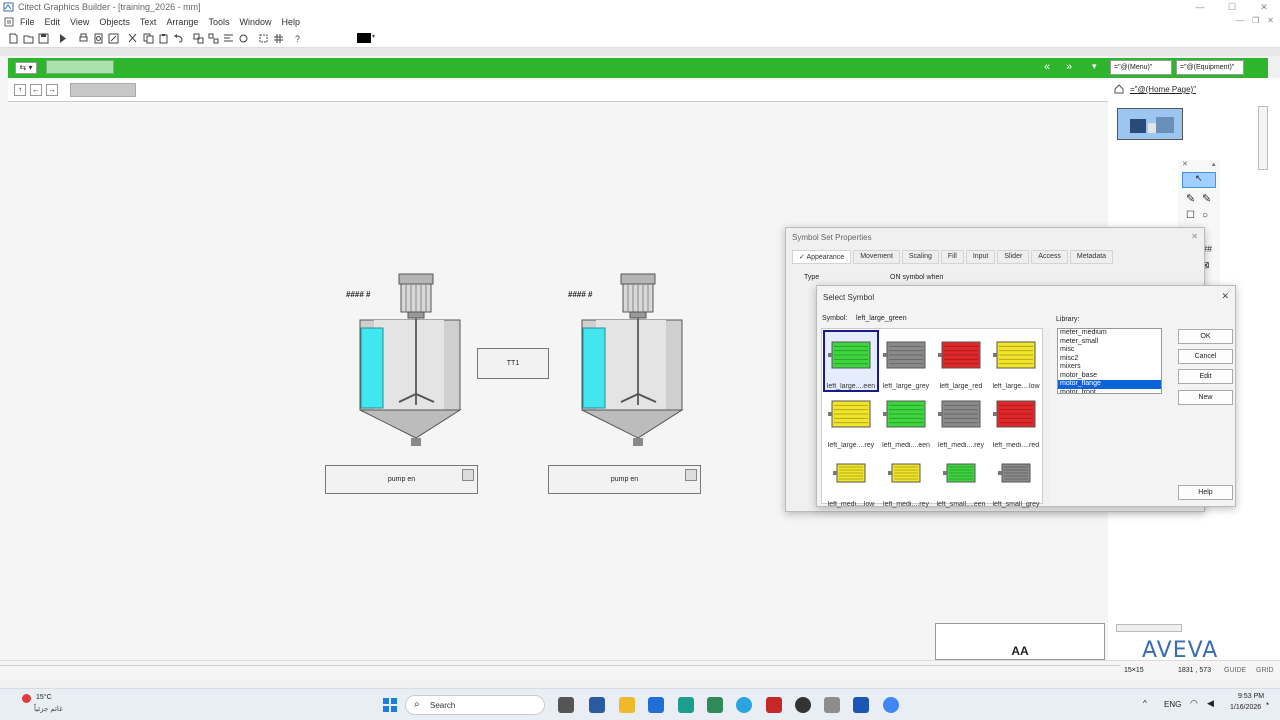 The height and width of the screenshot is (720, 1280). I want to click on home-page-link: ="@(Home Page)", so click(1163, 89).